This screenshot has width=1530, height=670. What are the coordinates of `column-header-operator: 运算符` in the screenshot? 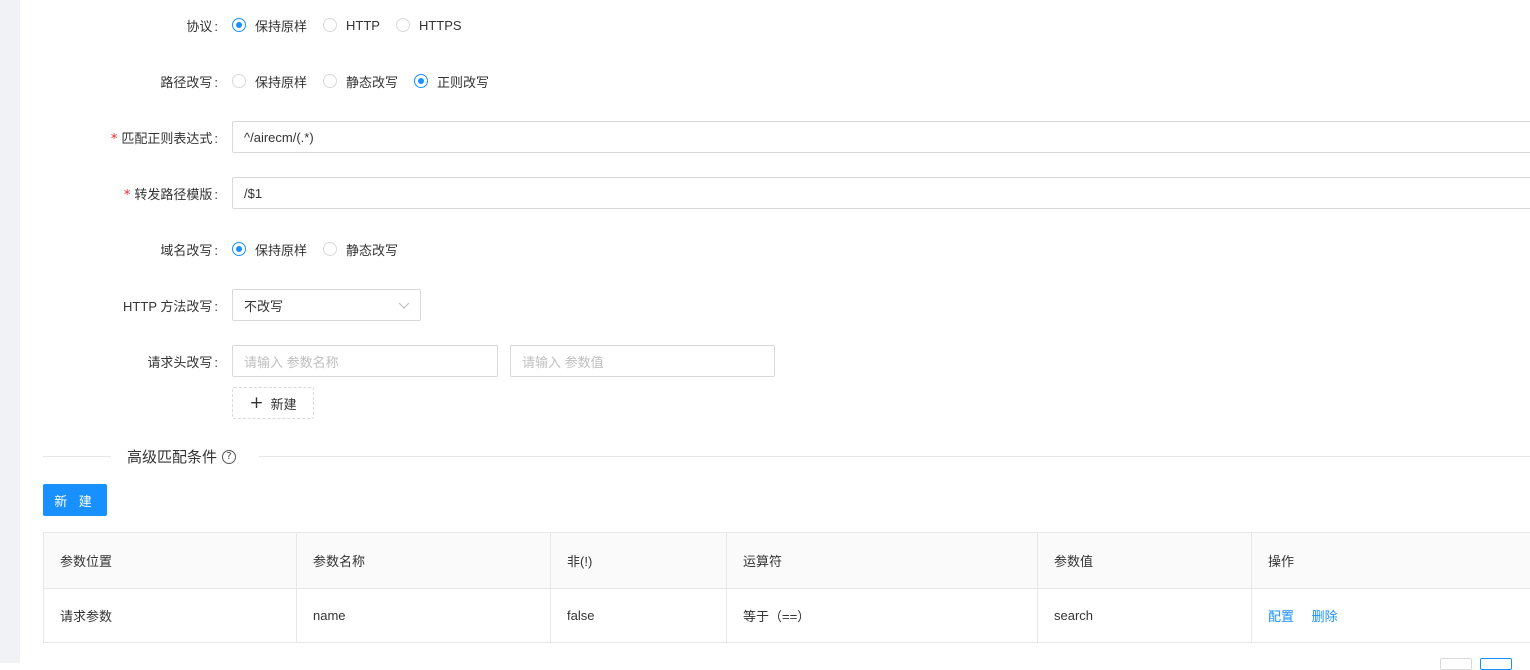 It's located at (882, 561).